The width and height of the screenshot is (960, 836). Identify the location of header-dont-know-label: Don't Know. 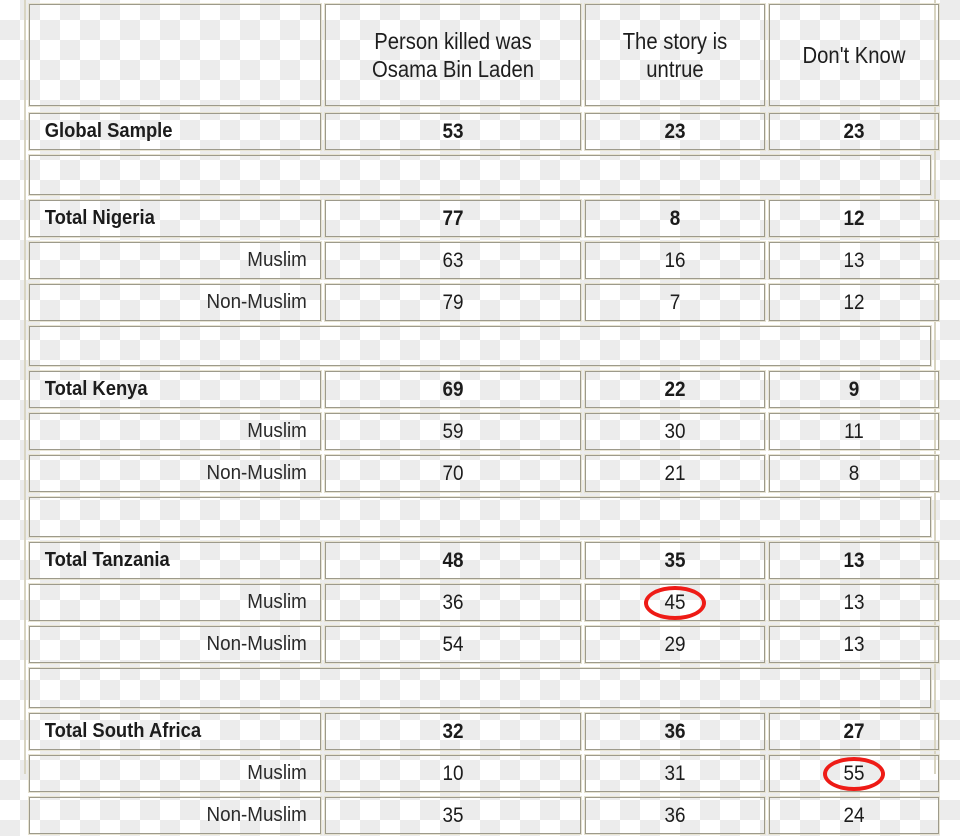
(854, 55).